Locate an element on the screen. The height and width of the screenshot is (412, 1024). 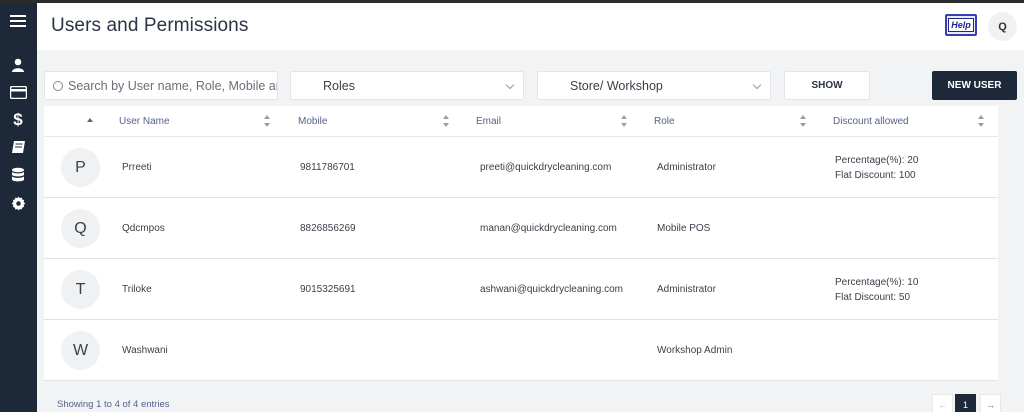
avatar: Q is located at coordinates (80, 228).